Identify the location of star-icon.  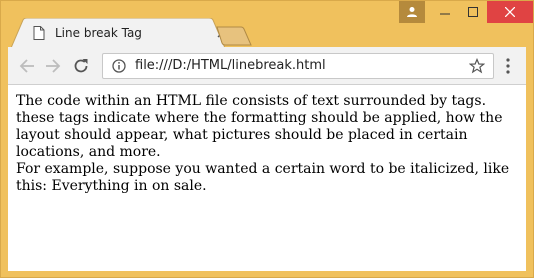
(477, 66).